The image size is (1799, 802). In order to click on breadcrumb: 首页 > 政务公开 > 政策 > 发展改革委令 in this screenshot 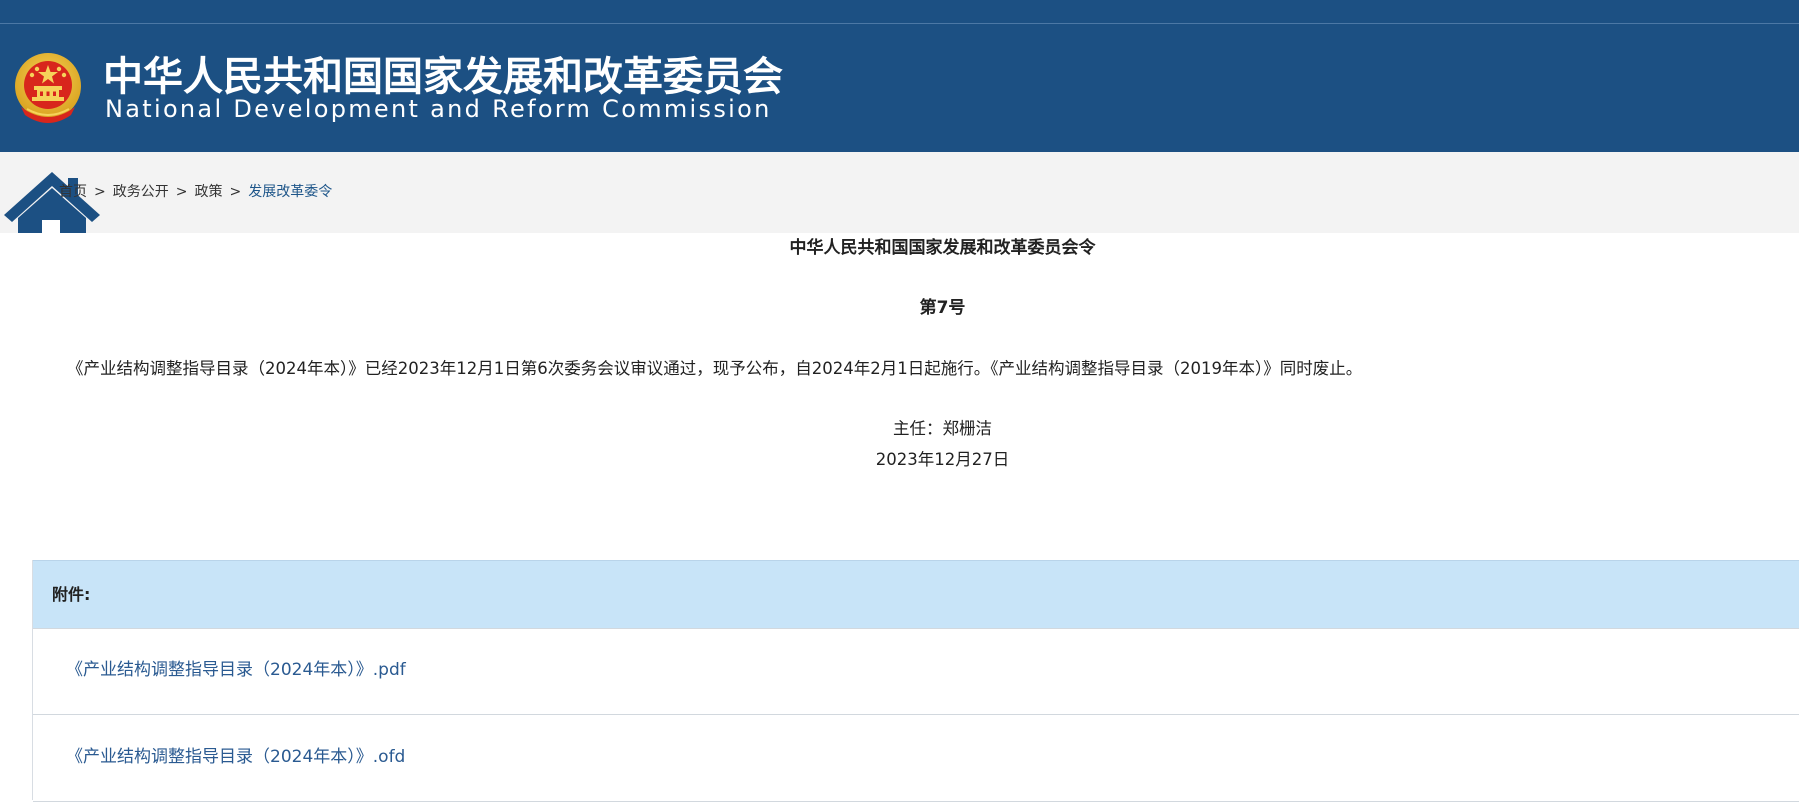, I will do `click(195, 192)`.